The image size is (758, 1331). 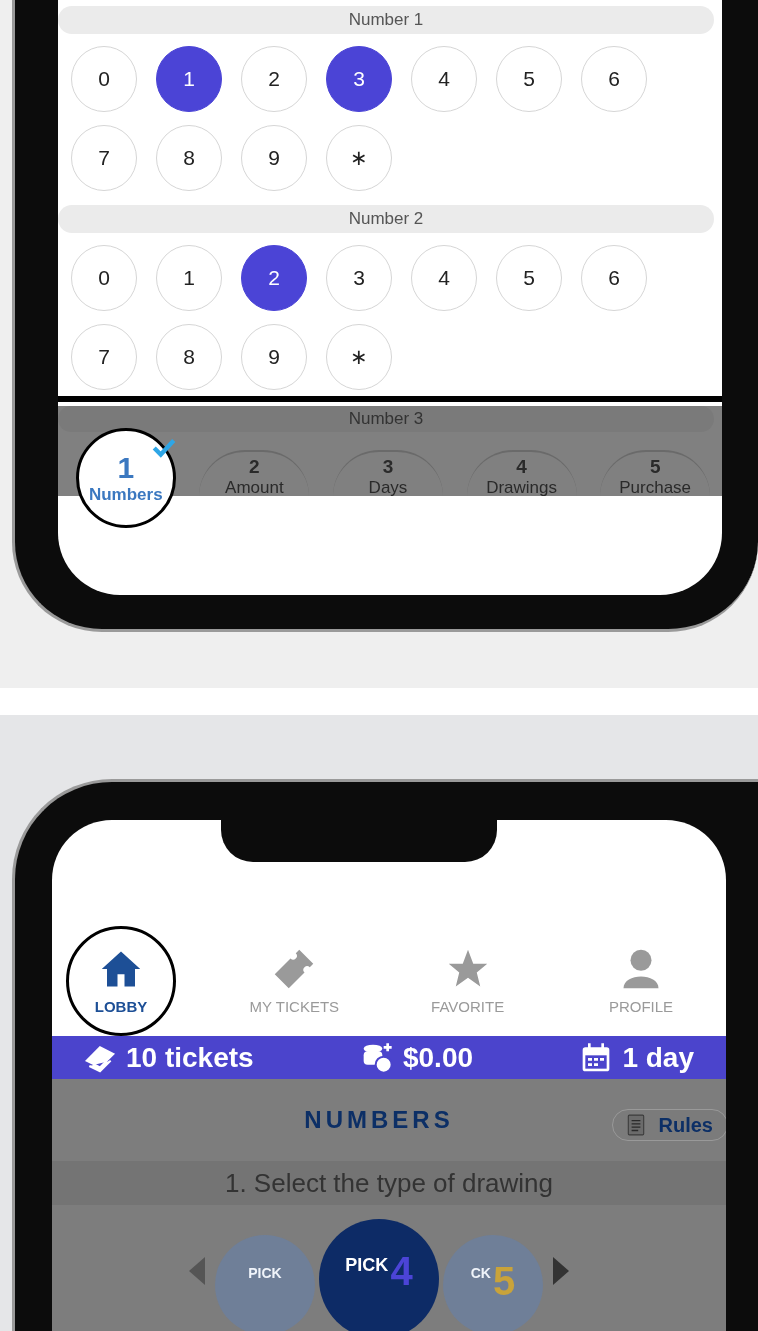 I want to click on summary-text: 10 tickets, so click(x=190, y=1057).